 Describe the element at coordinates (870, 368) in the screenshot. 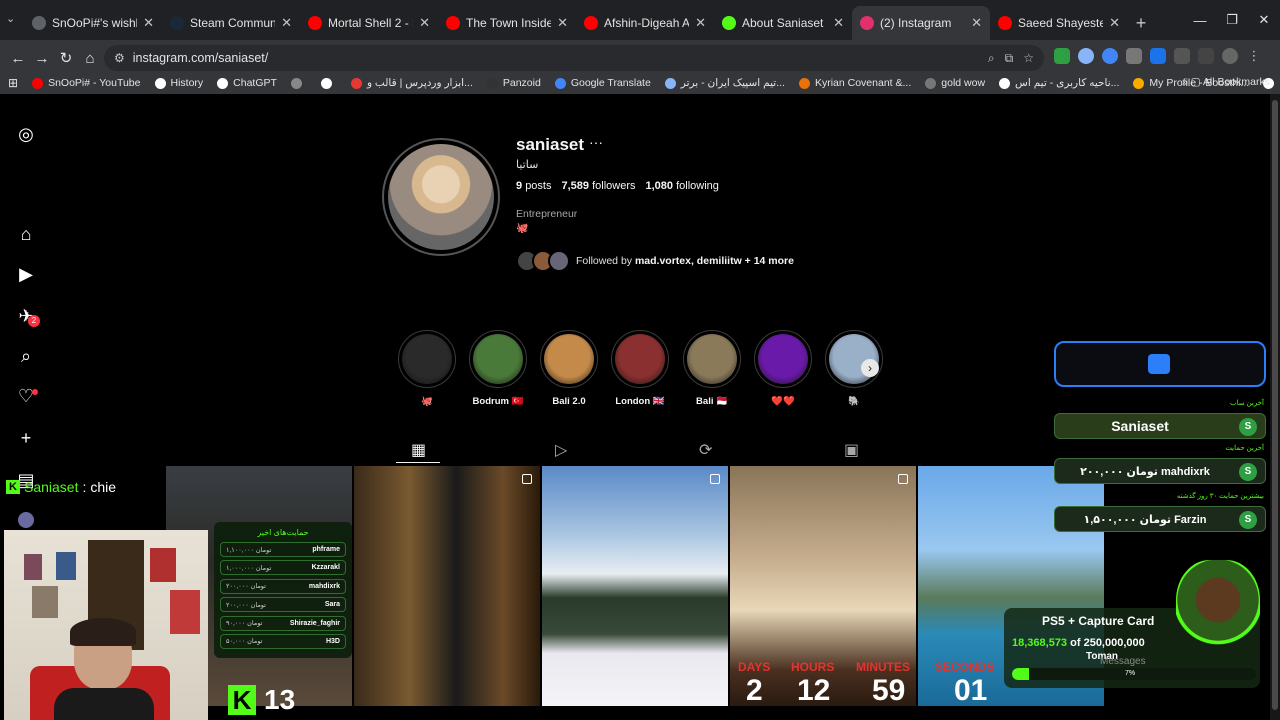

I see `highlights-next-icon: ›` at that location.